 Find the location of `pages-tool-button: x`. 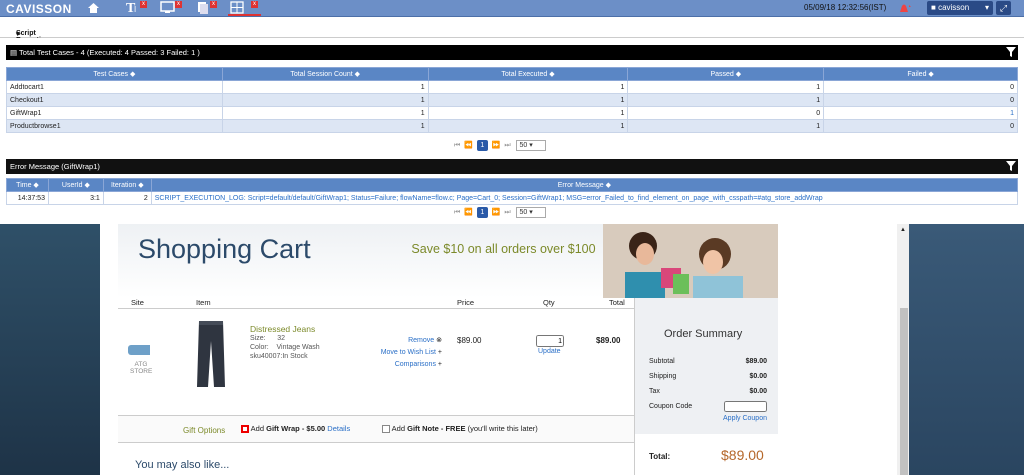

pages-tool-button: x is located at coordinates (206, 8).